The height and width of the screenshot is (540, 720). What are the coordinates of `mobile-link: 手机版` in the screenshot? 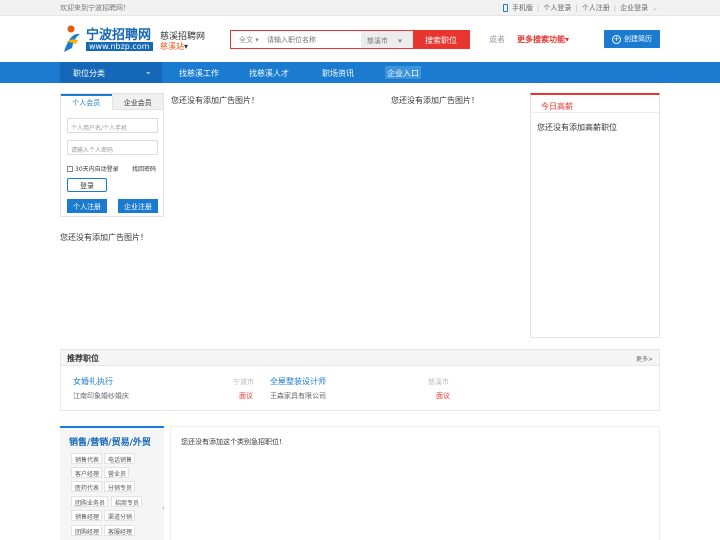 It's located at (522, 8).